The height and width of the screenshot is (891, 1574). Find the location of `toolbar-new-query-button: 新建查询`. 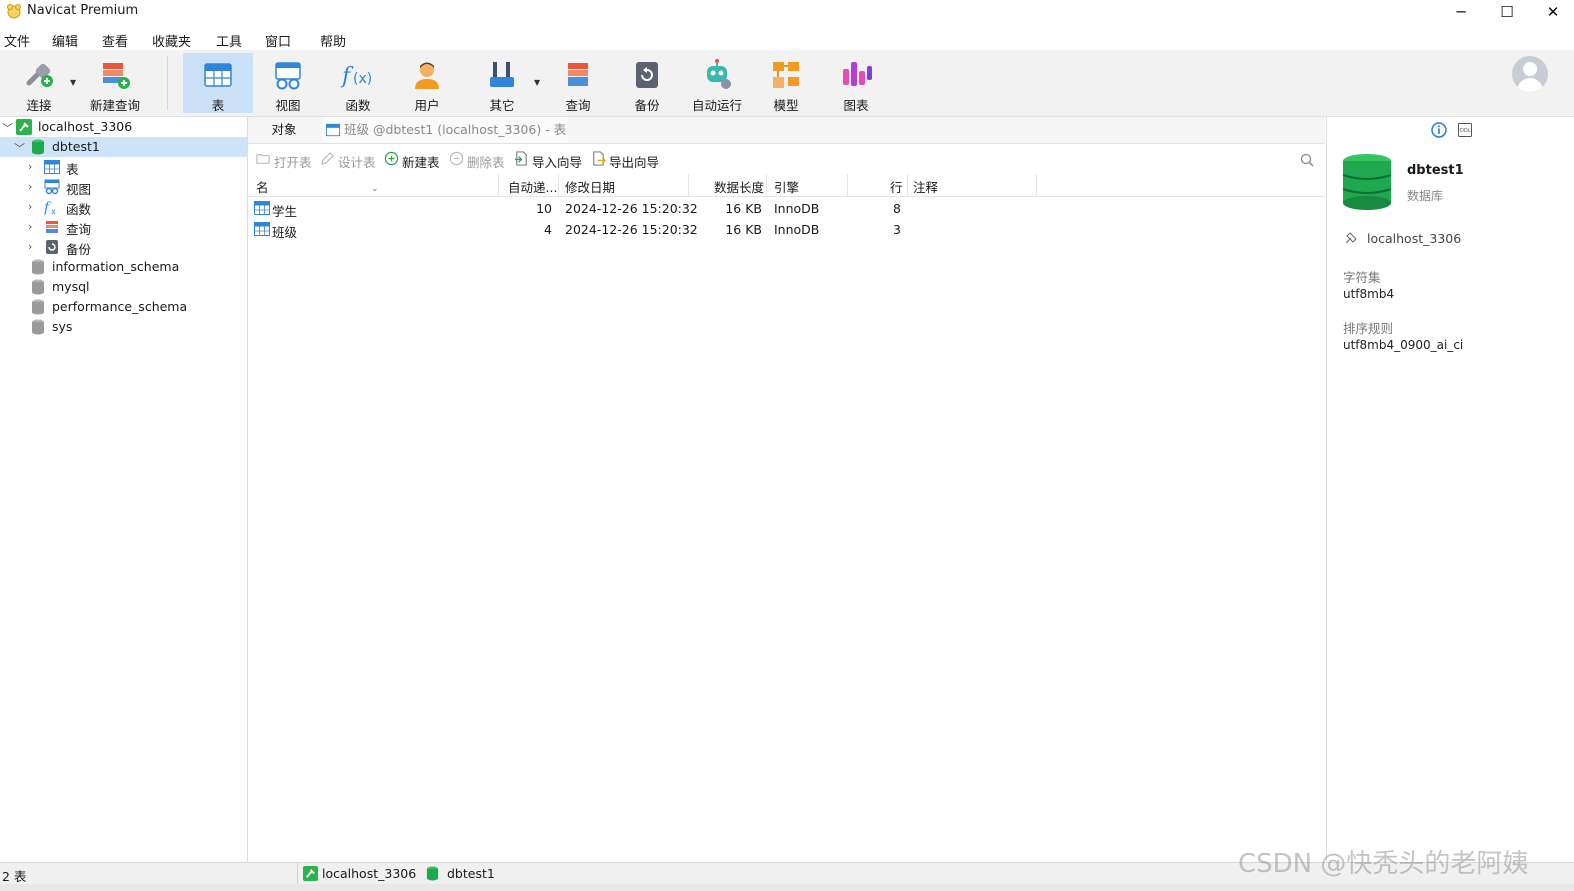

toolbar-new-query-button: 新建查询 is located at coordinates (115, 83).